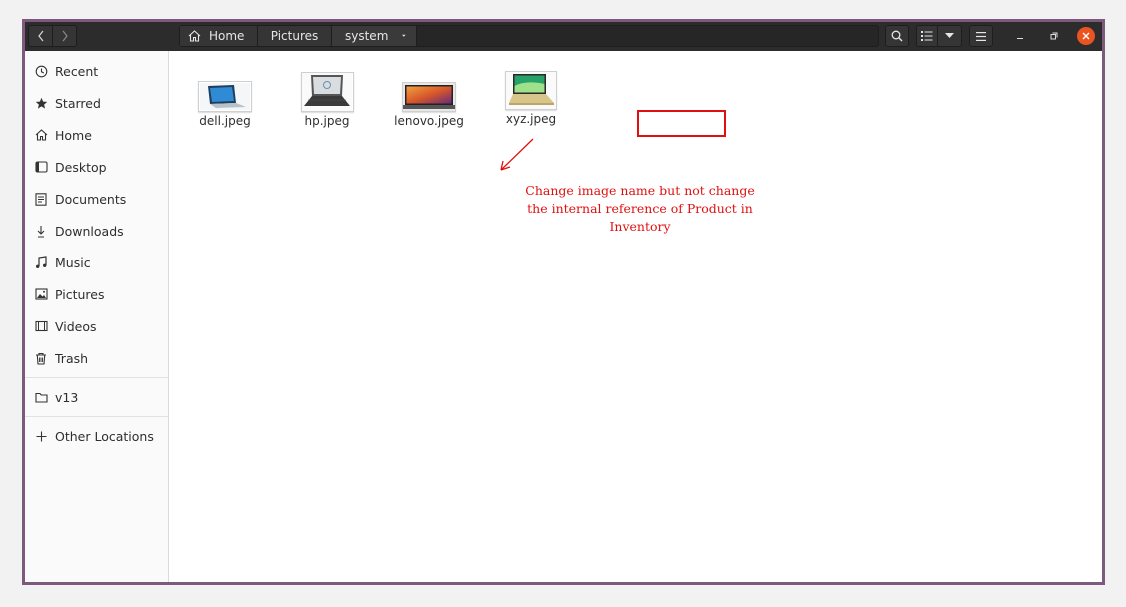  I want to click on document-icon, so click(41, 199).